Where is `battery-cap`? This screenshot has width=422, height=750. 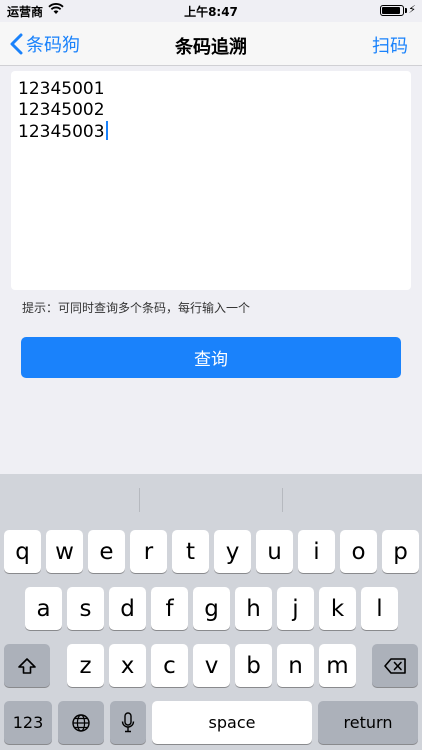 battery-cap is located at coordinates (406, 10).